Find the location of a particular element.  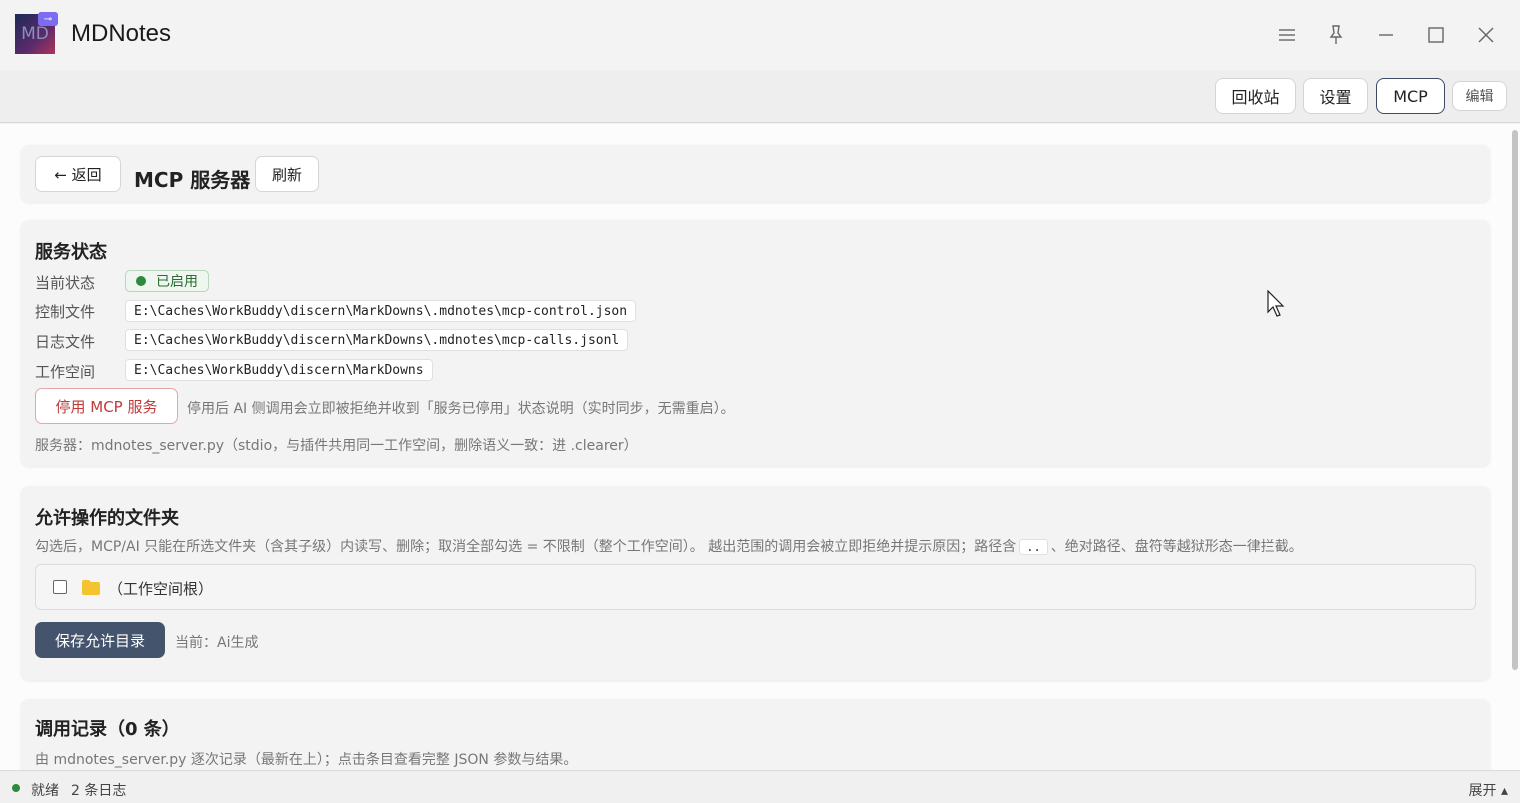

maximize-icon is located at coordinates (1436, 35).